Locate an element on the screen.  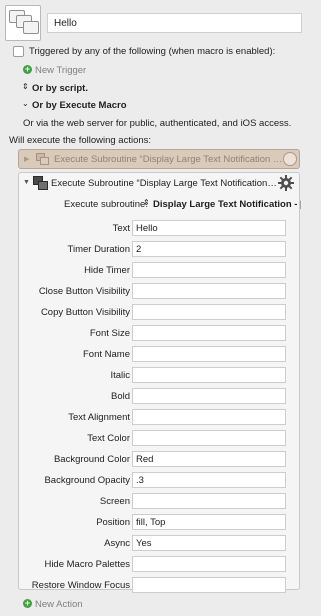
param-row: Hide Macro Palettes is located at coordinates (160, 564).